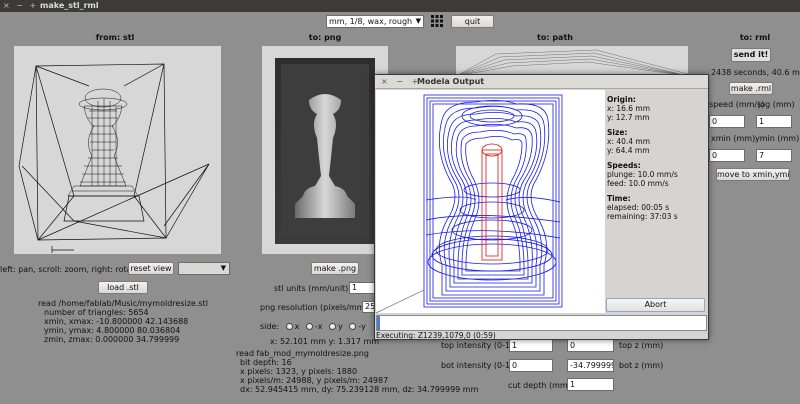 Image resolution: width=800 pixels, height=404 pixels. Describe the element at coordinates (309, 326) in the screenshot. I see `side-radio-minus-x` at that location.